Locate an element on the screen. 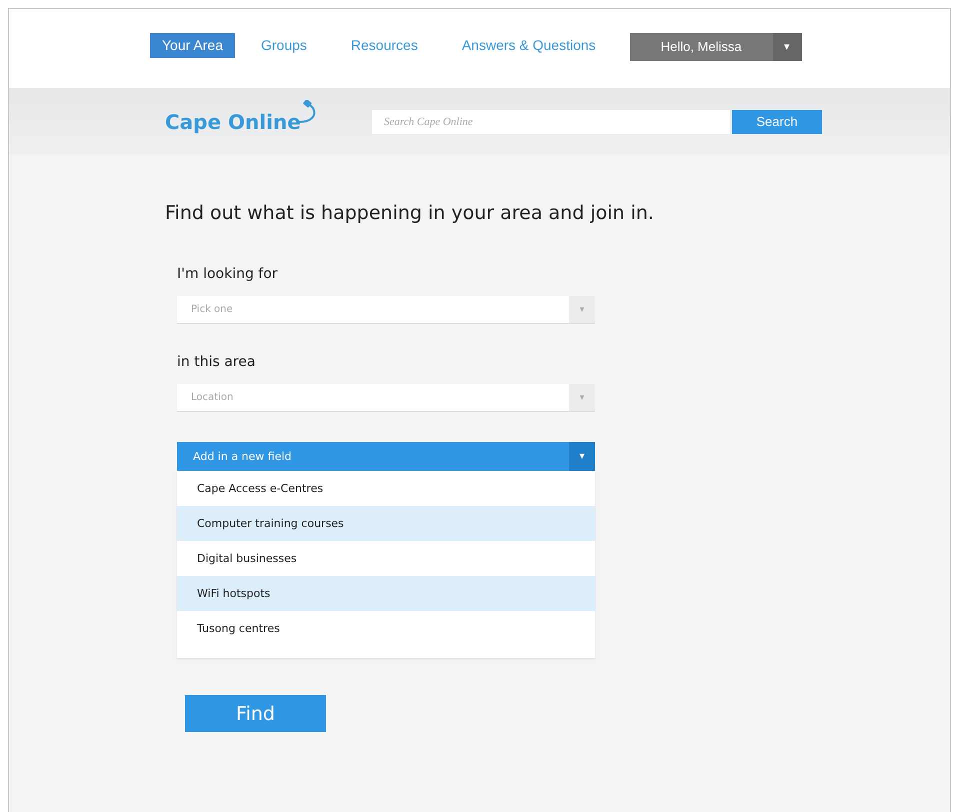 The image size is (959, 812). dropdown-option: Computer training courses is located at coordinates (386, 523).